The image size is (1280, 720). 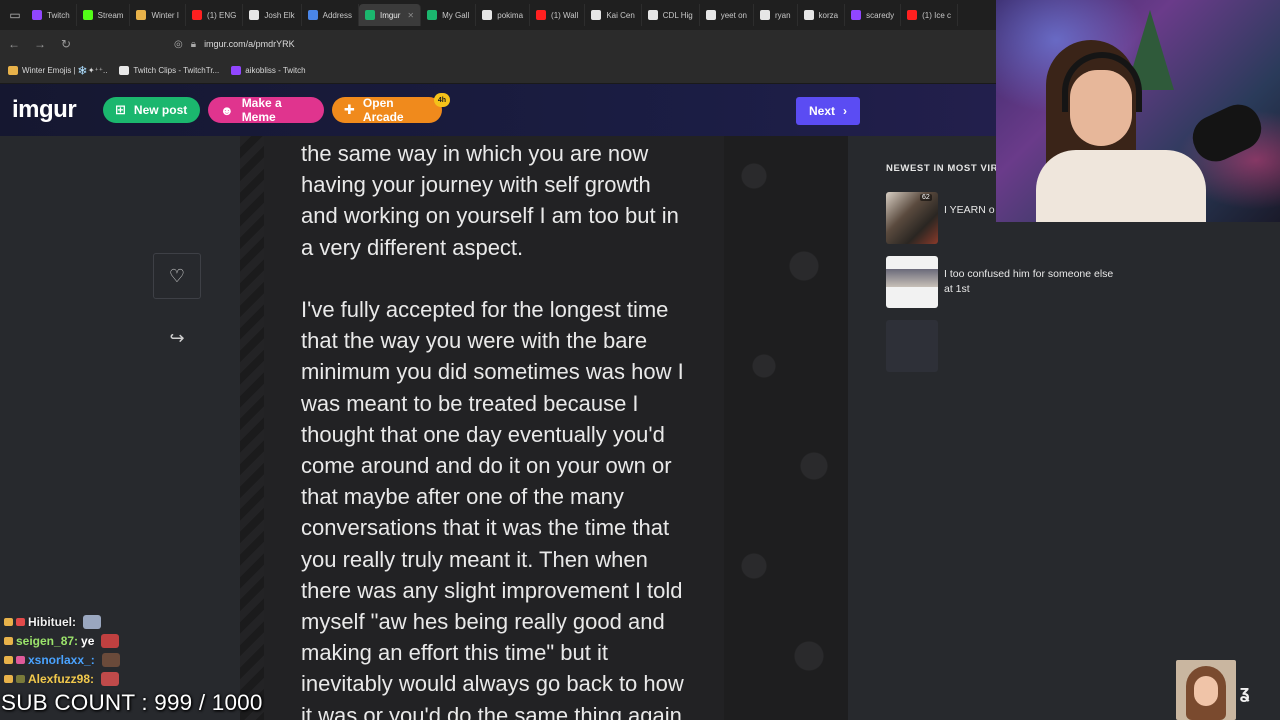 What do you see at coordinates (279, 15) in the screenshot?
I see `tab-label: Josh Elk` at bounding box center [279, 15].